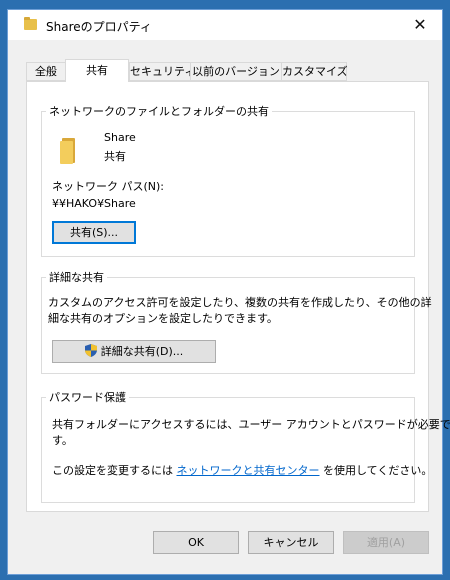  I want to click on tab-customize: カスタマイズ, so click(314, 71).